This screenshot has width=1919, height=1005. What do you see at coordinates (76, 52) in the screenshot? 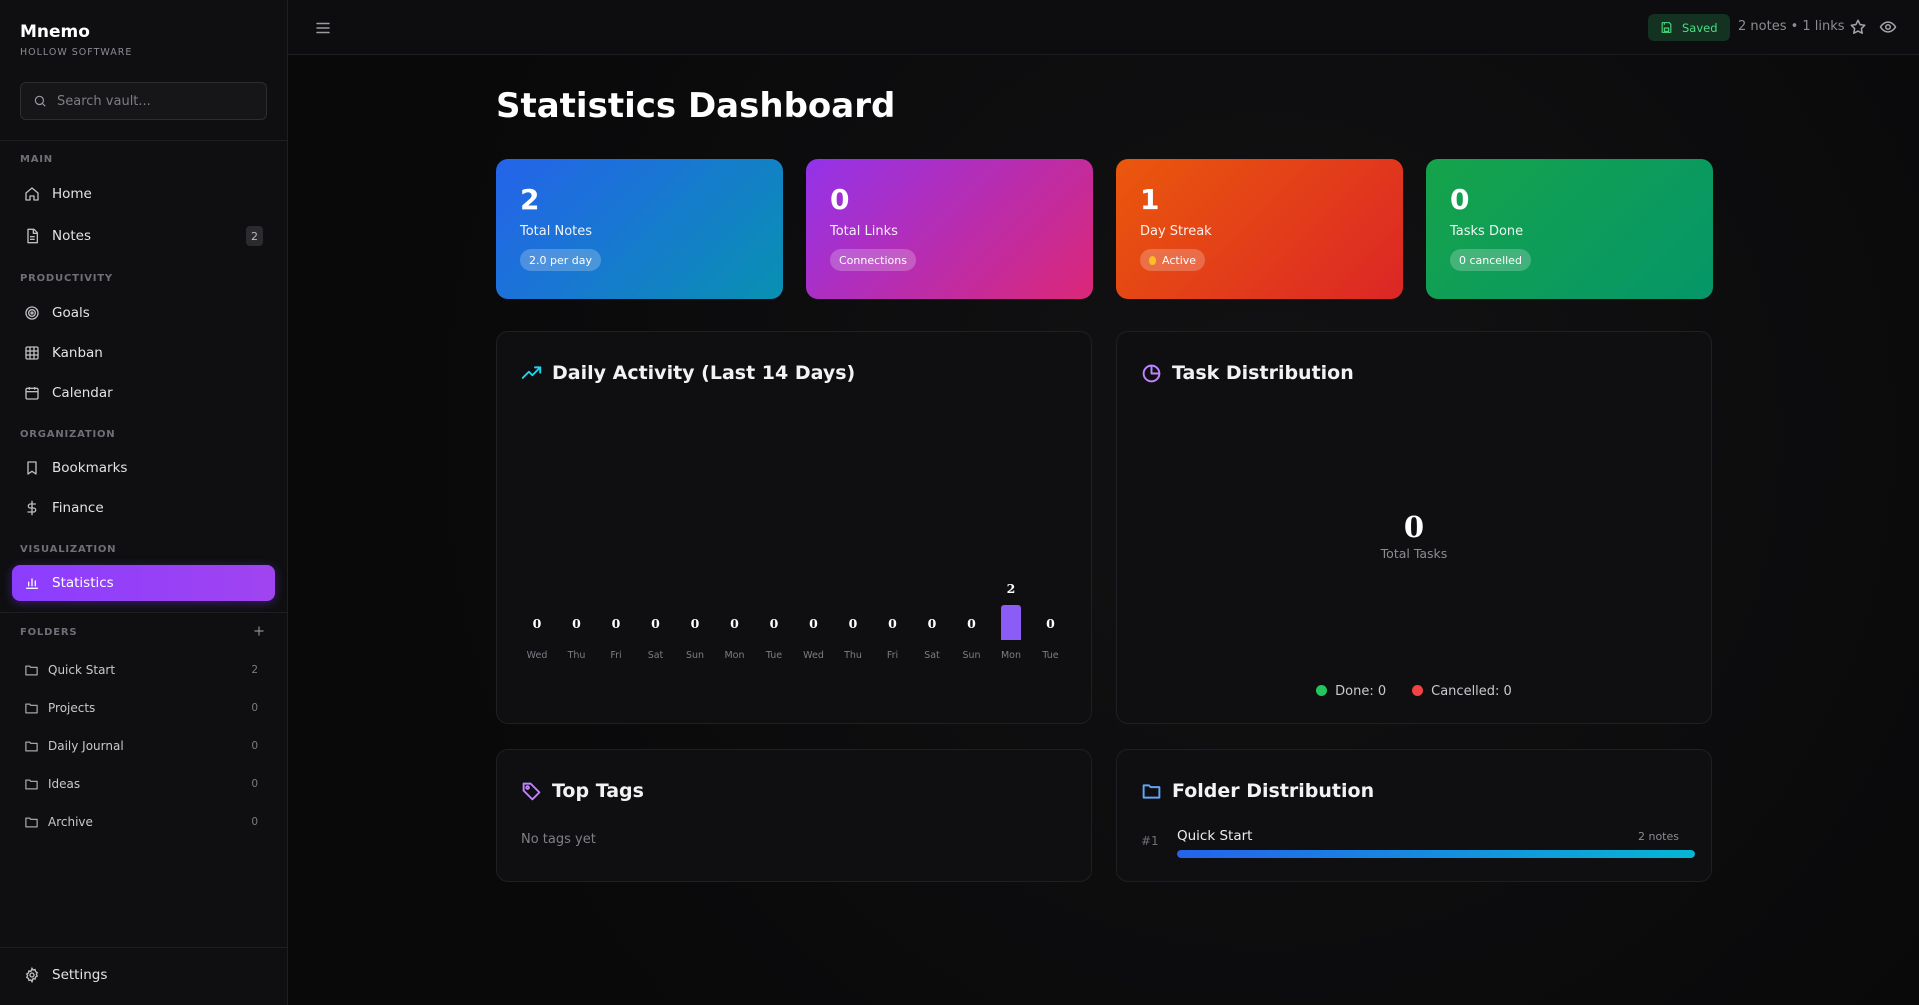
I see `app-subtitle: HOLLOW SOFTWARE` at bounding box center [76, 52].